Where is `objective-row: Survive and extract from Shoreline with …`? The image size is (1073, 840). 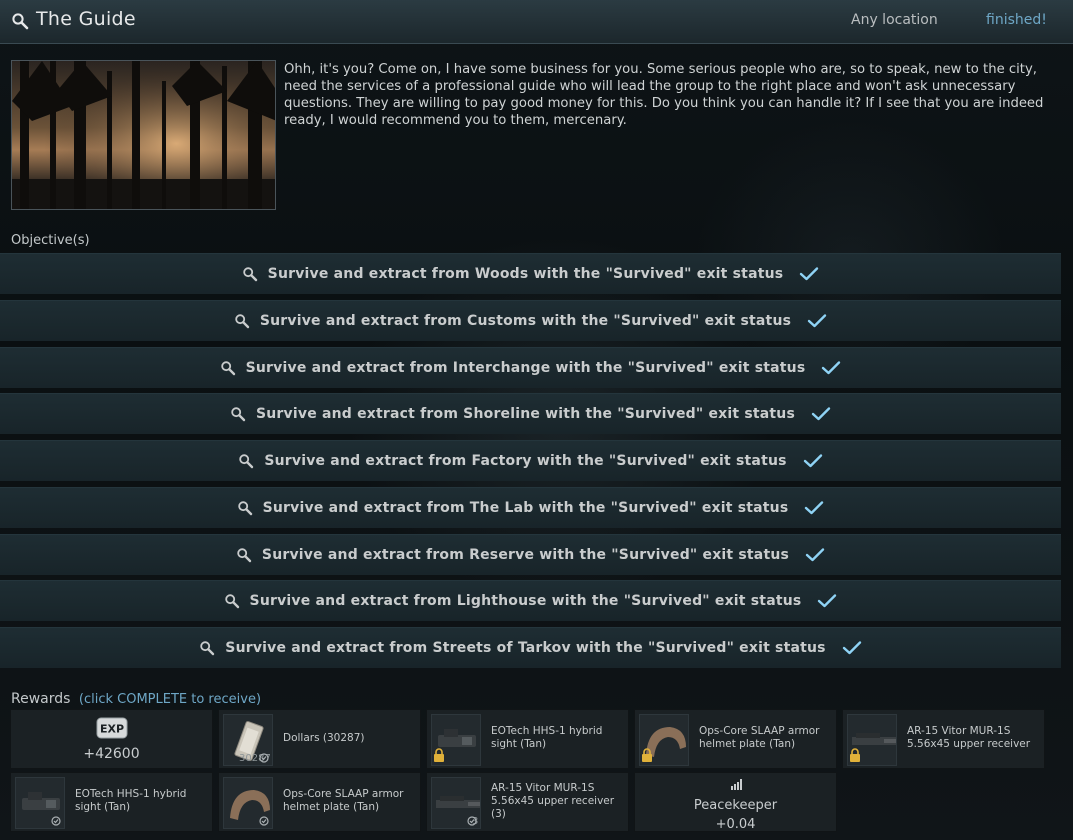
objective-row: Survive and extract from Shoreline with … is located at coordinates (530, 414).